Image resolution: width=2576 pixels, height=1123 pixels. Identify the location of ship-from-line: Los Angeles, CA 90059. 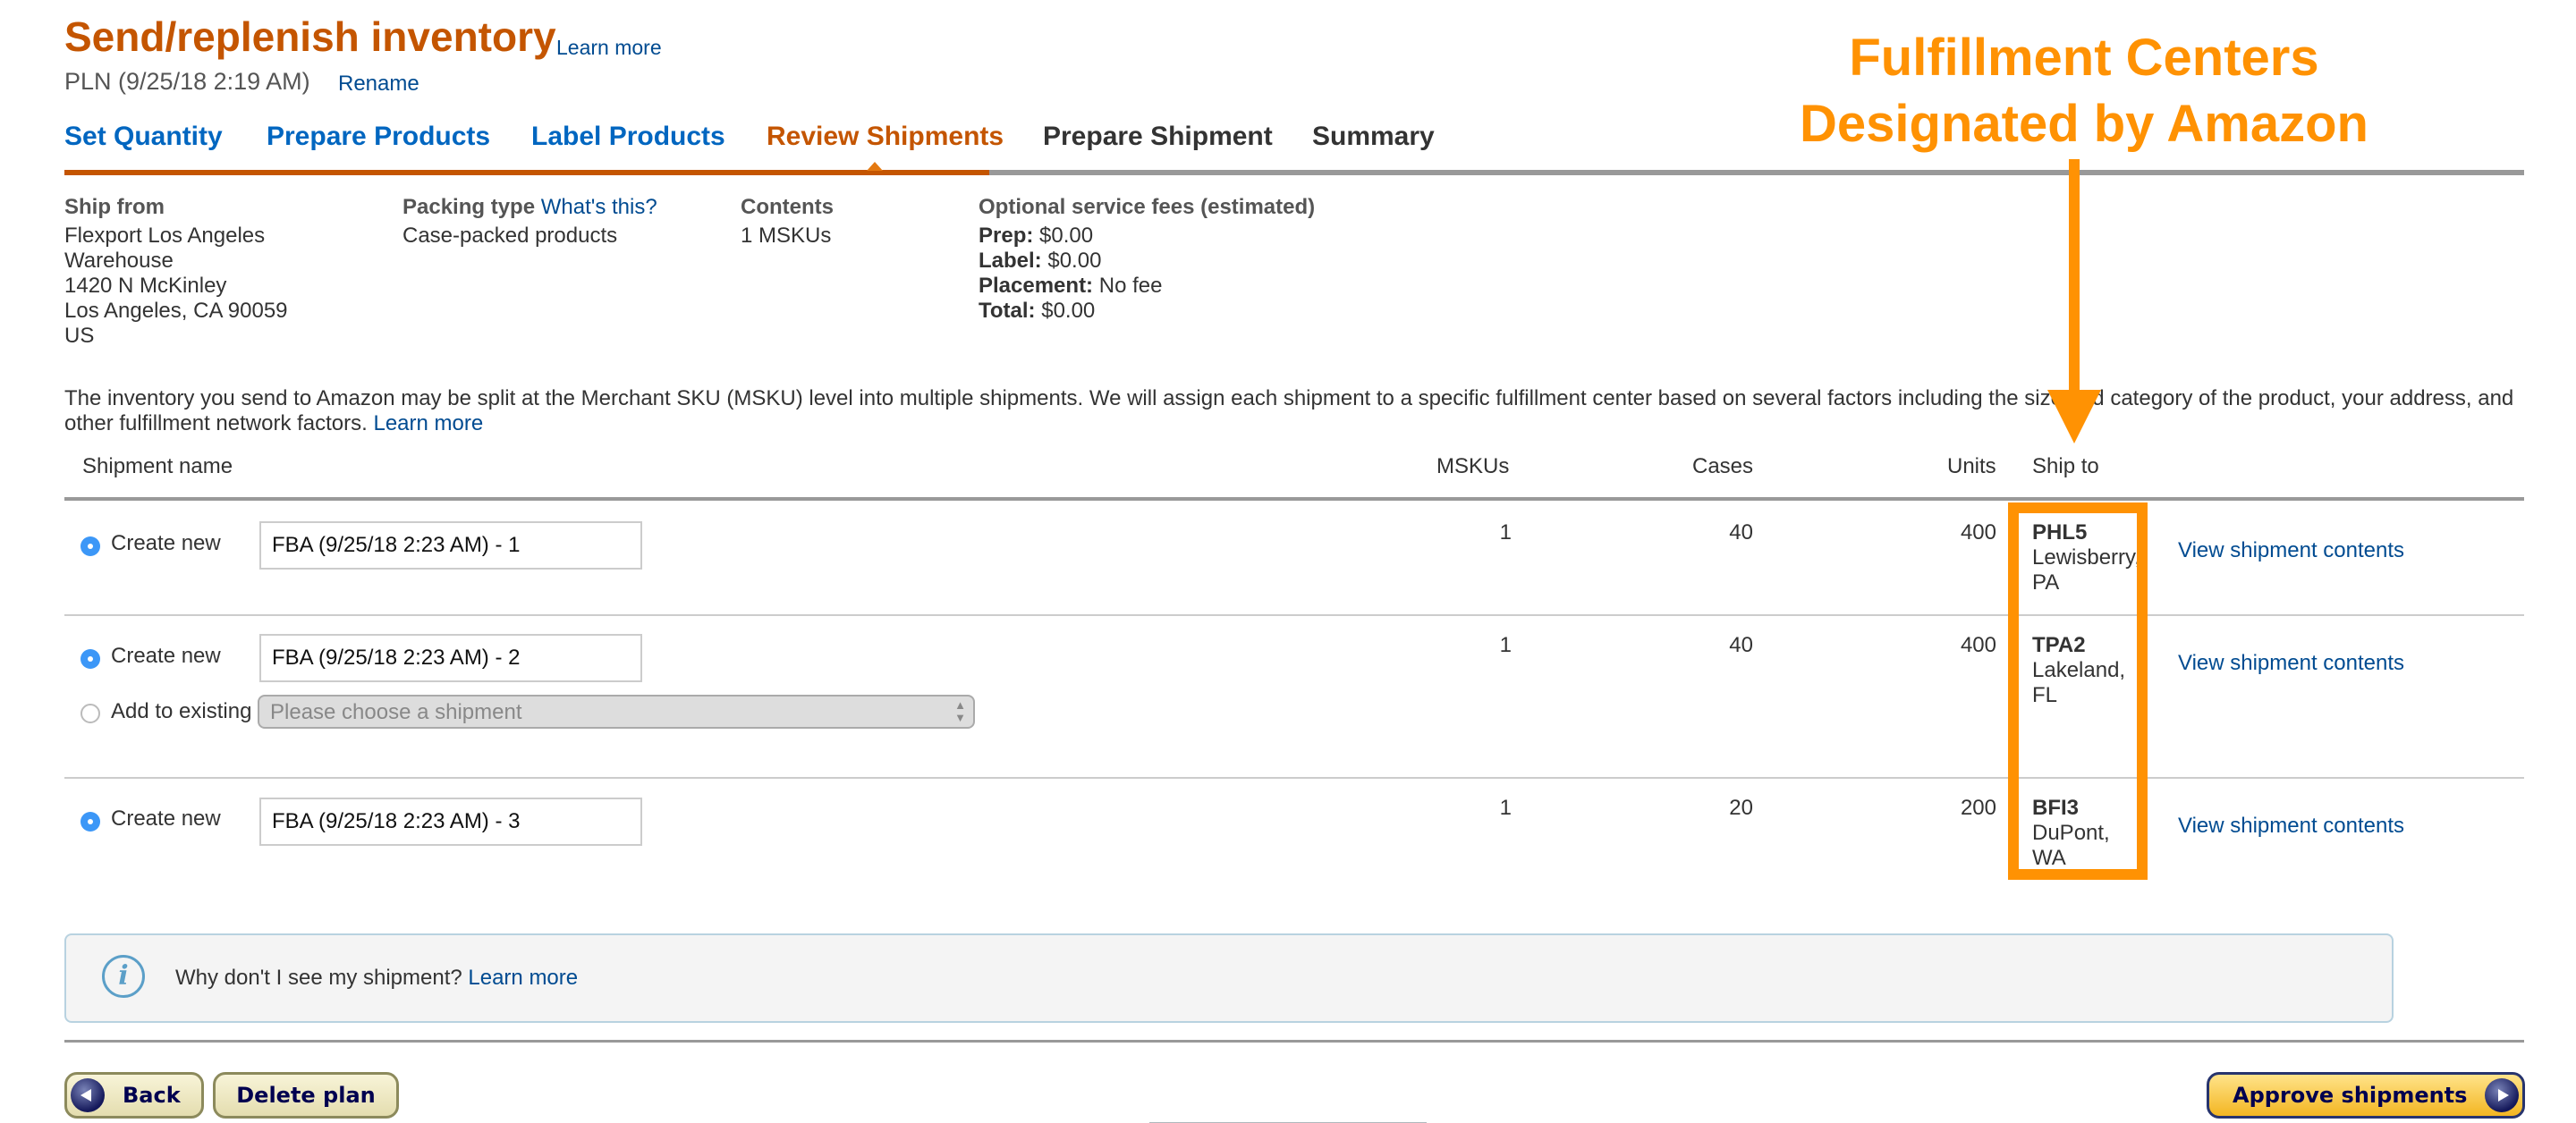
(176, 311).